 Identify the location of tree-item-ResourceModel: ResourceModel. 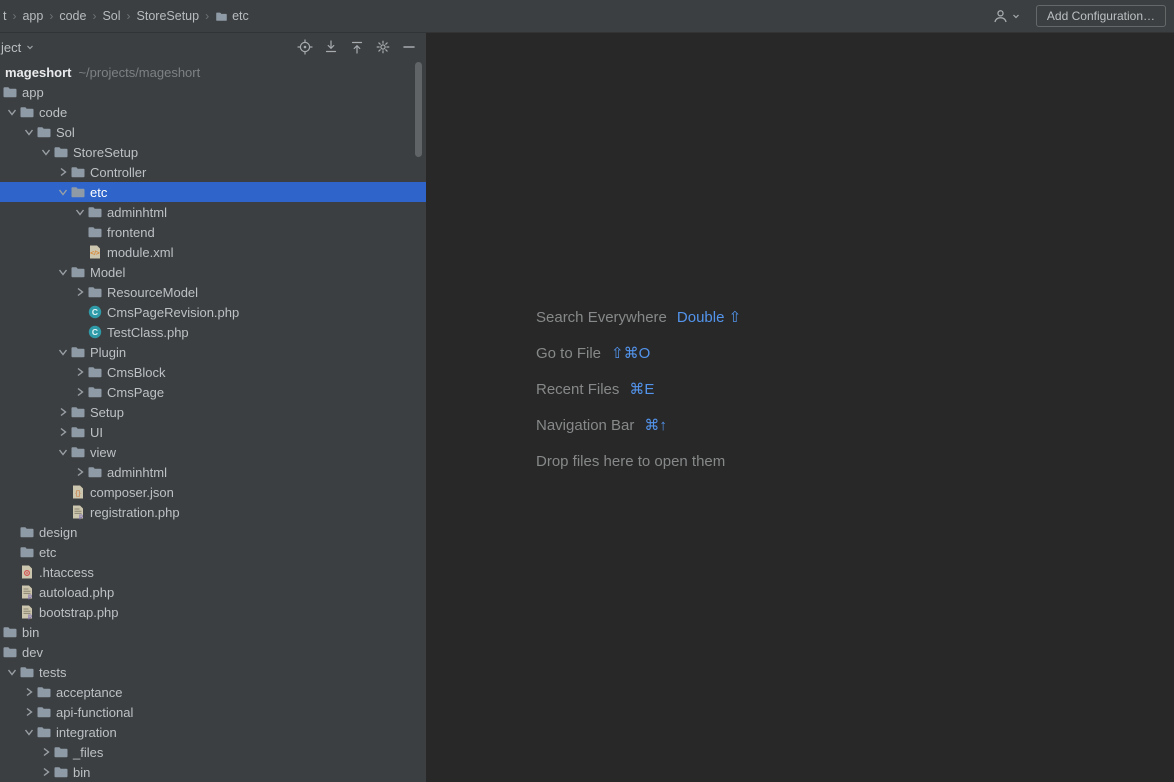
(213, 292).